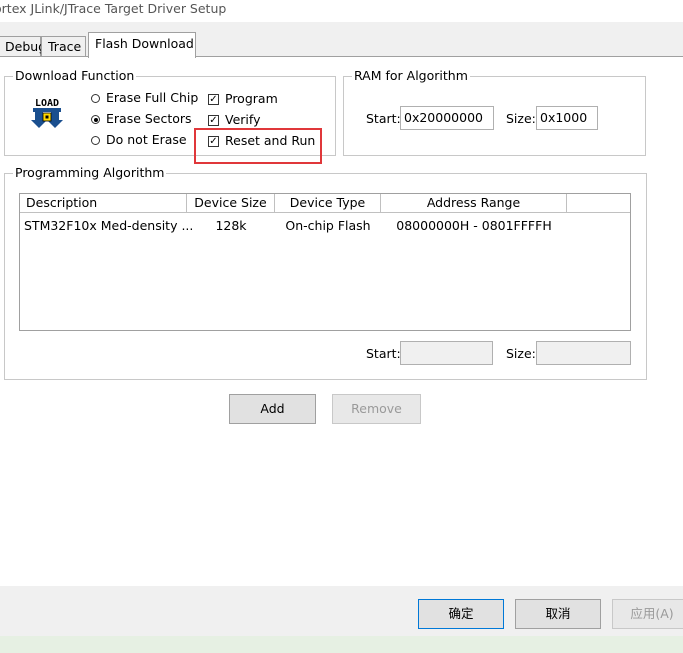 This screenshot has height=653, width=683. Describe the element at coordinates (23, 46) in the screenshot. I see `tab-debug: Debug` at that location.